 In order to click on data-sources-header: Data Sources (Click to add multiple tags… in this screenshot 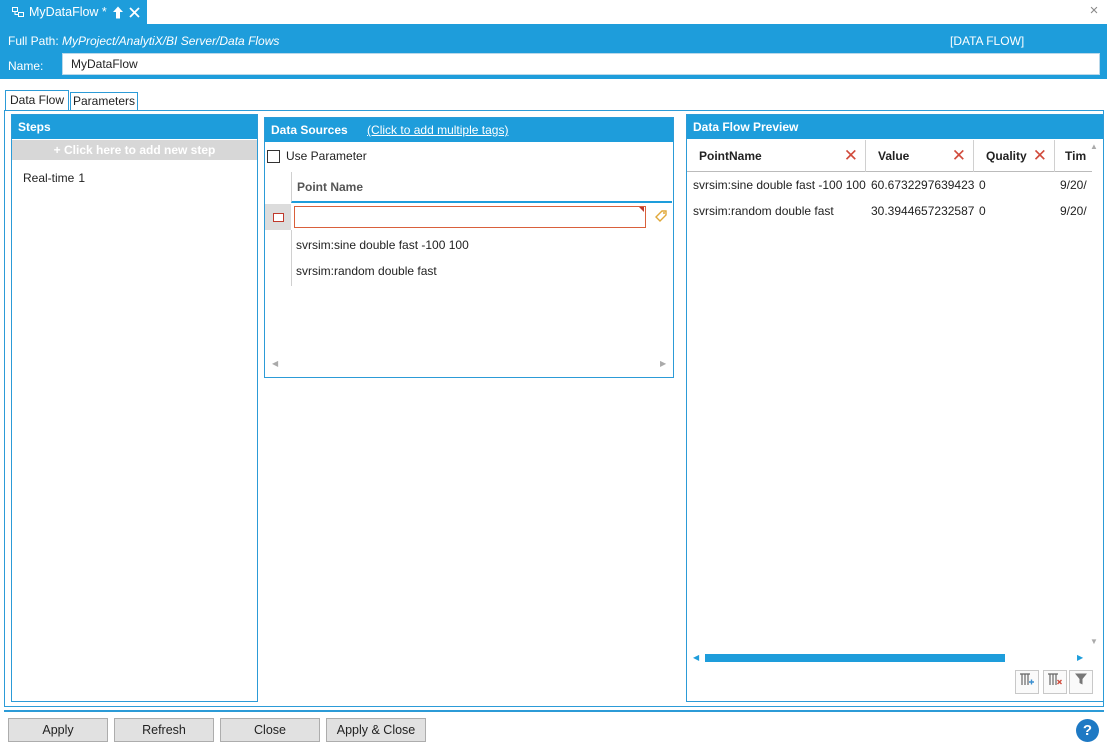, I will do `click(469, 130)`.